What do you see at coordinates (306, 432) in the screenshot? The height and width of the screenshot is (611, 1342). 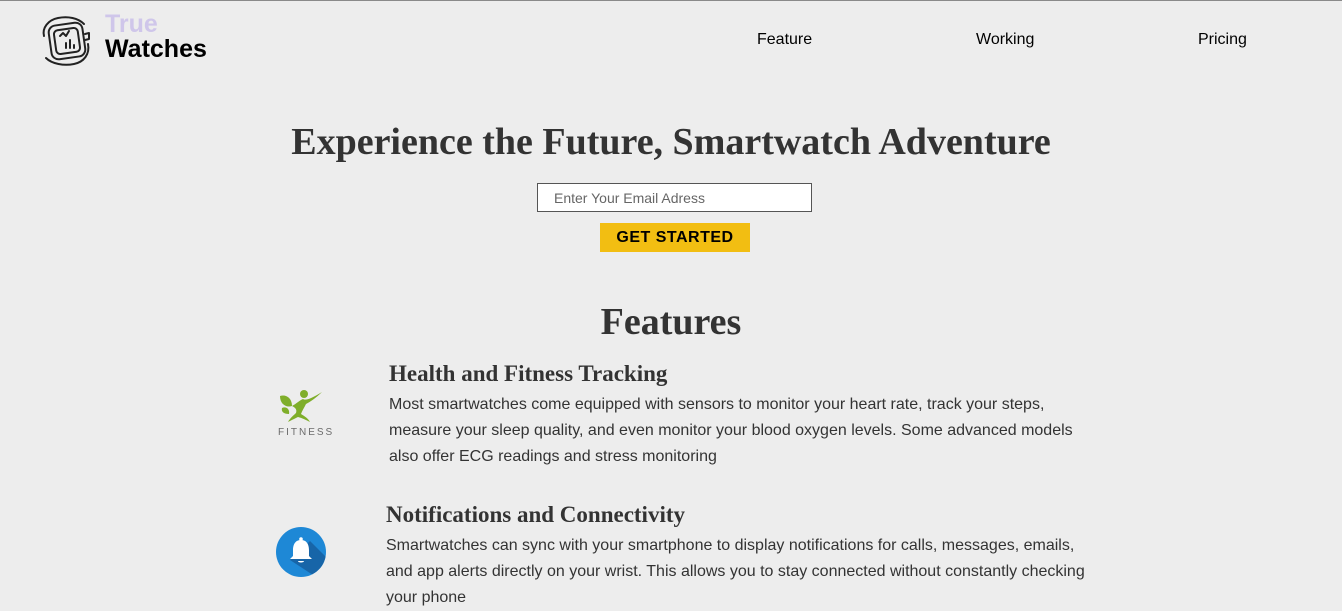 I see `fitness-icon-label: FITNESS` at bounding box center [306, 432].